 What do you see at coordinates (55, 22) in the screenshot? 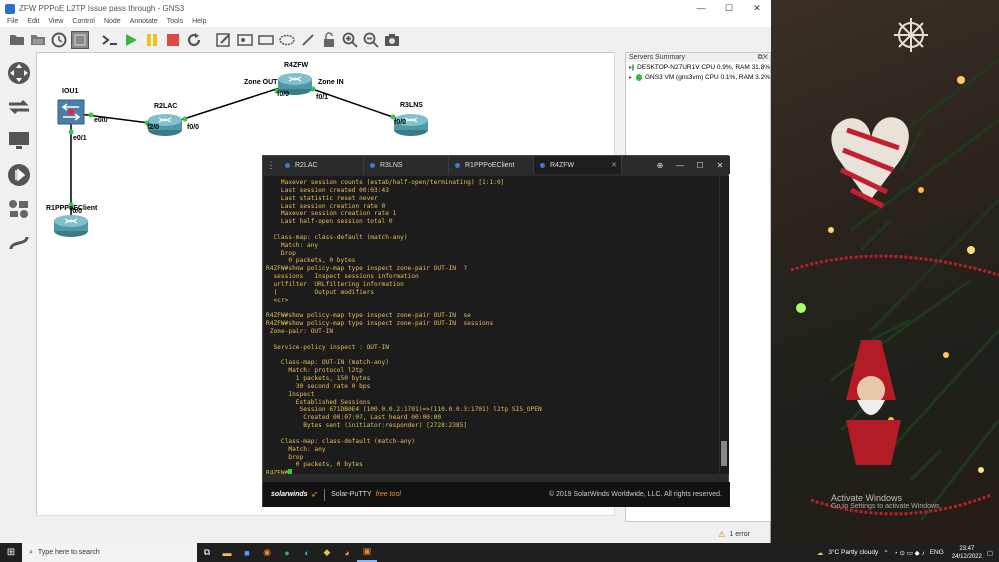
I see `menu-view: View` at bounding box center [55, 22].